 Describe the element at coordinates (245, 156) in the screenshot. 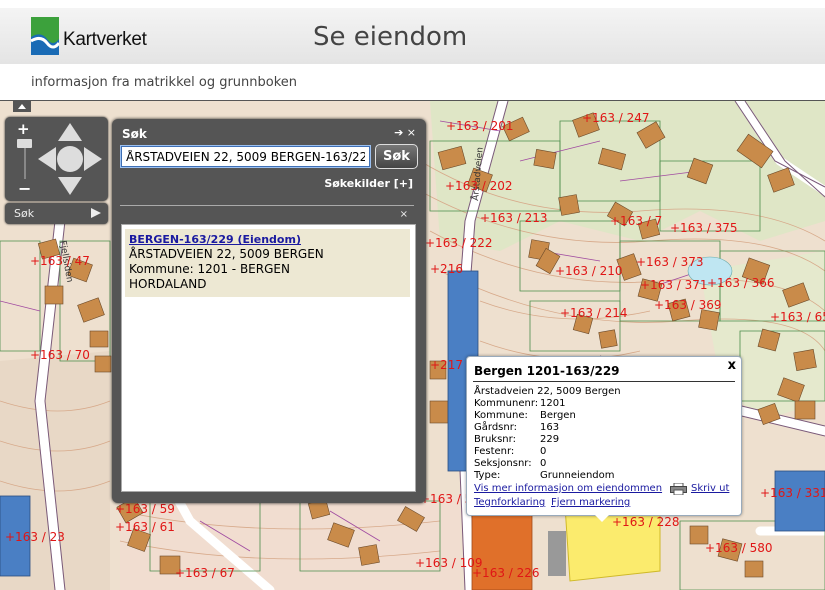

I see `search-input` at that location.